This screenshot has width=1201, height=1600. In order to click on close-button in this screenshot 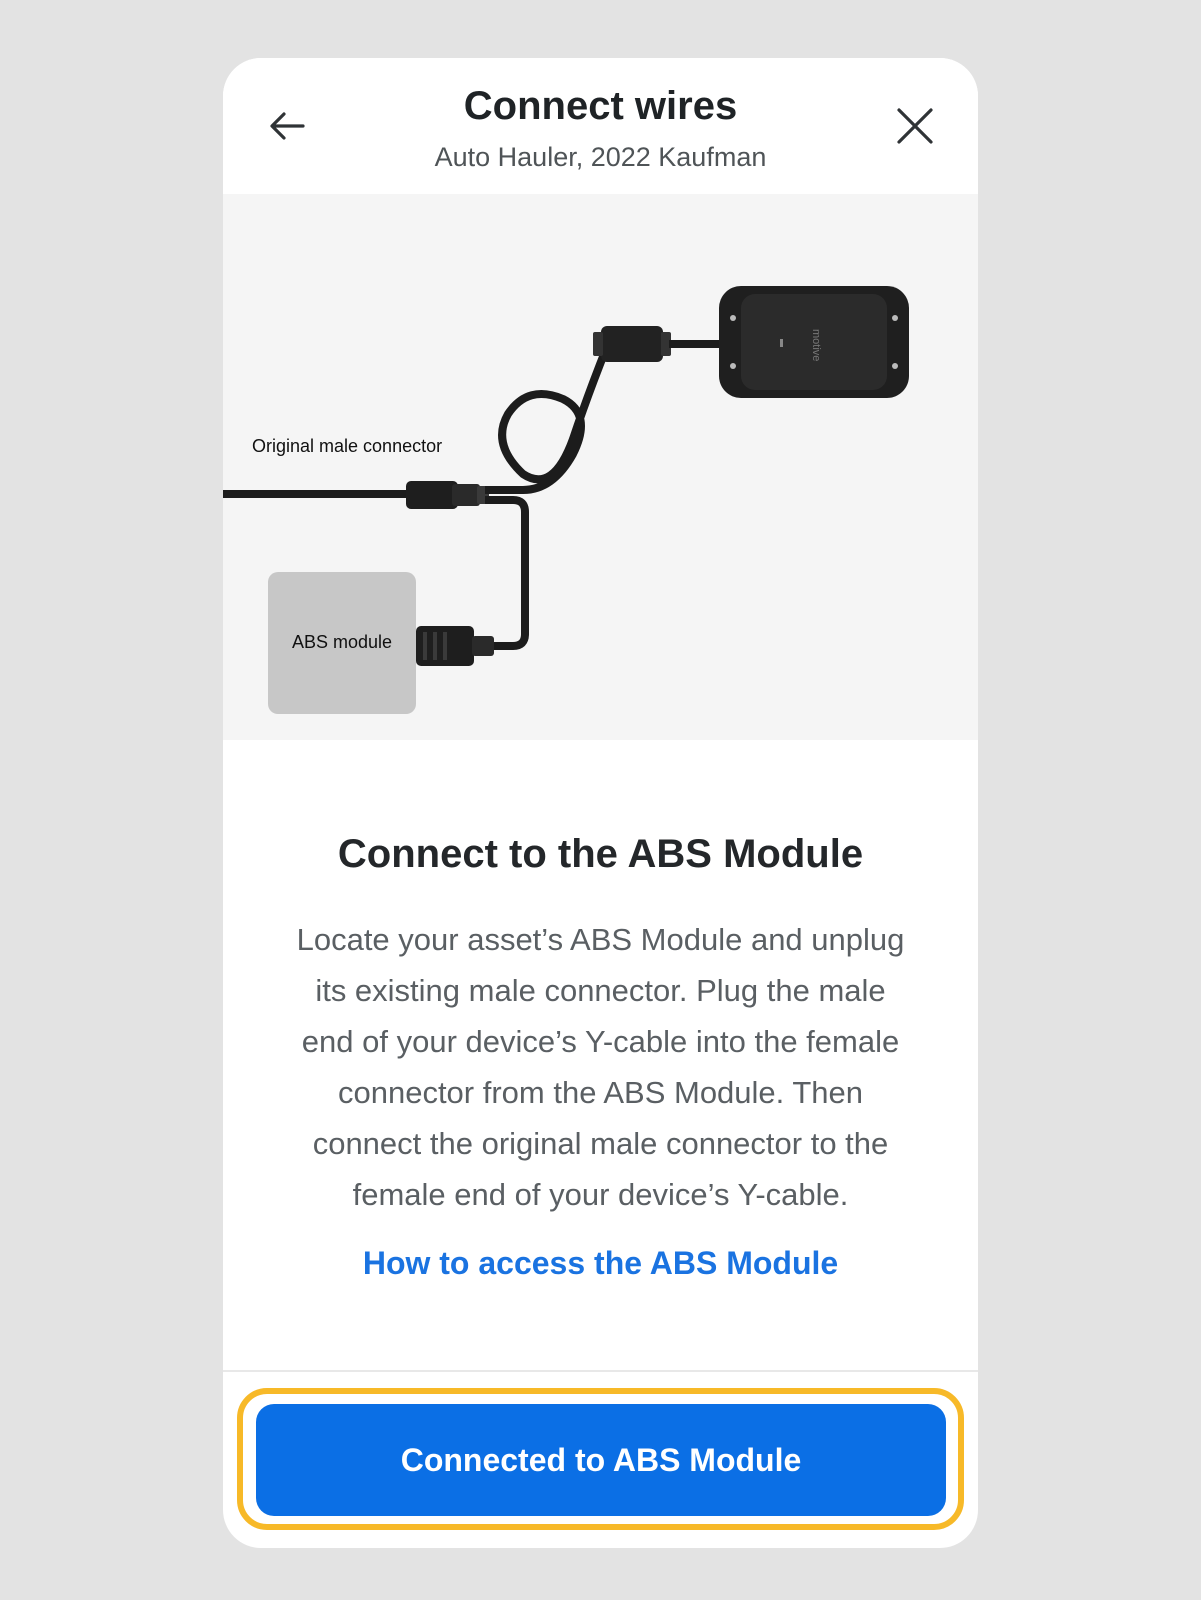, I will do `click(915, 126)`.